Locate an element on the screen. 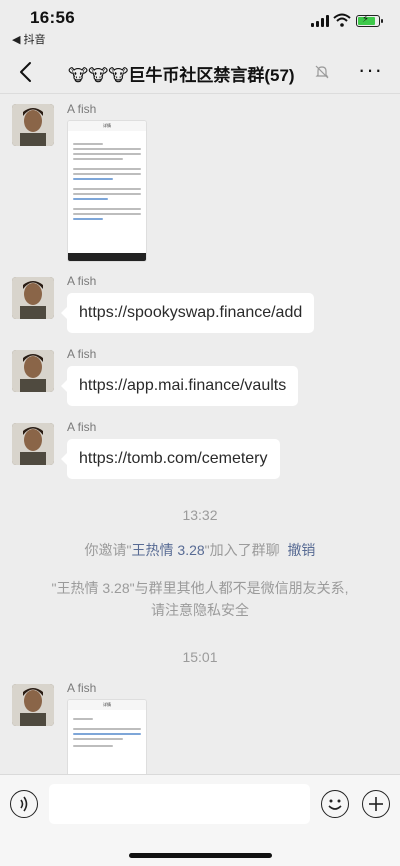 This screenshot has height=866, width=400. text-message-bubble: https://spookyswap.finance/add is located at coordinates (187, 313).